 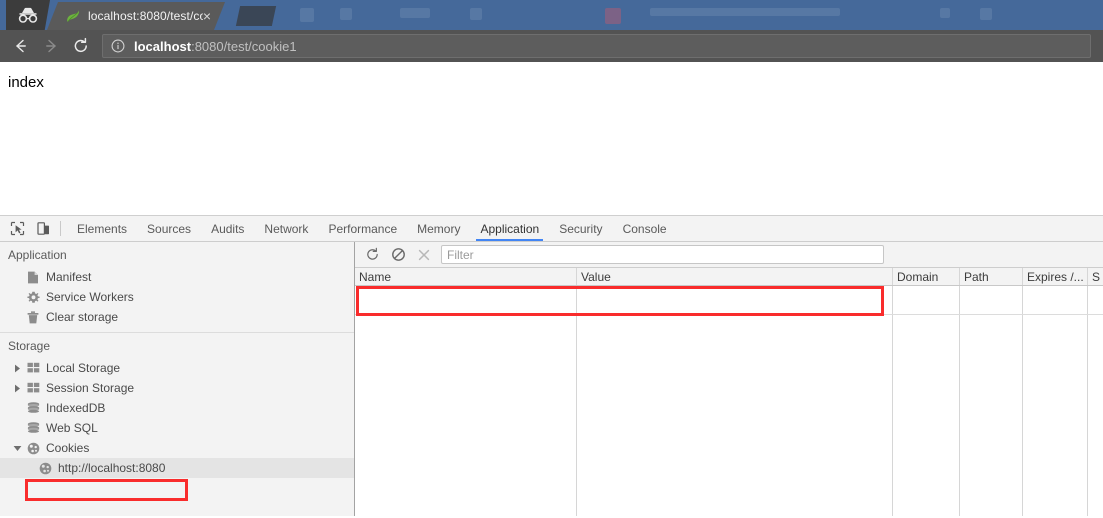 What do you see at coordinates (926, 276) in the screenshot?
I see `column-header-domain: Domain` at bounding box center [926, 276].